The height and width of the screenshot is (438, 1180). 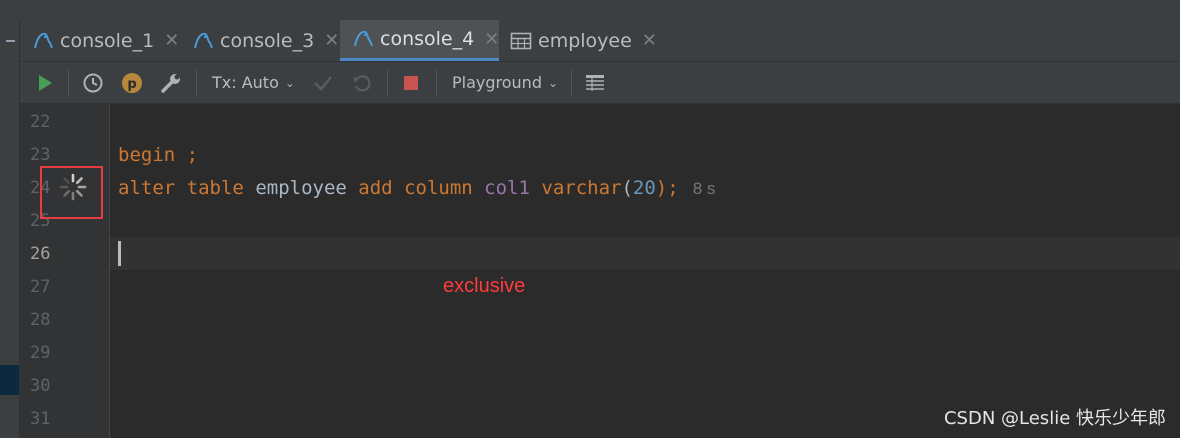 What do you see at coordinates (427, 39) in the screenshot?
I see `tab-label: console_4` at bounding box center [427, 39].